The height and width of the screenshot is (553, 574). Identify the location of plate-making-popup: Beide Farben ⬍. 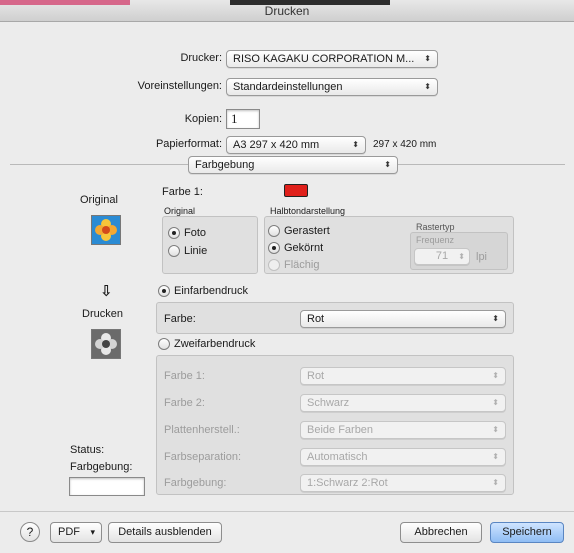
(403, 430).